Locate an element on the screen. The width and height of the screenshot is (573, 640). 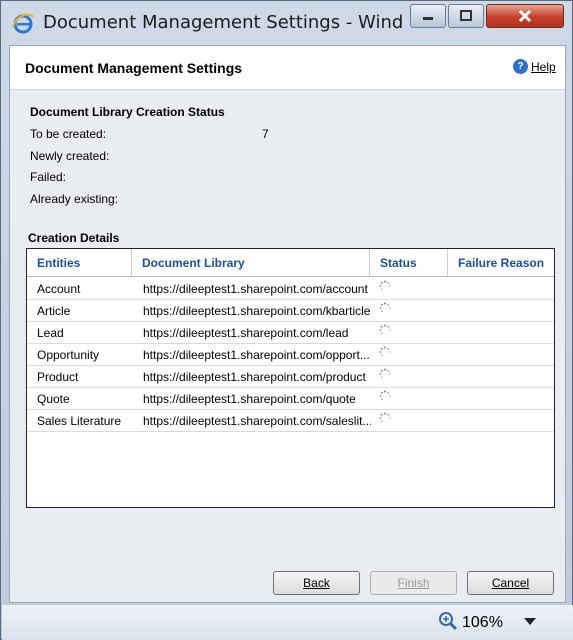
finish-button-label: Finish is located at coordinates (413, 583).